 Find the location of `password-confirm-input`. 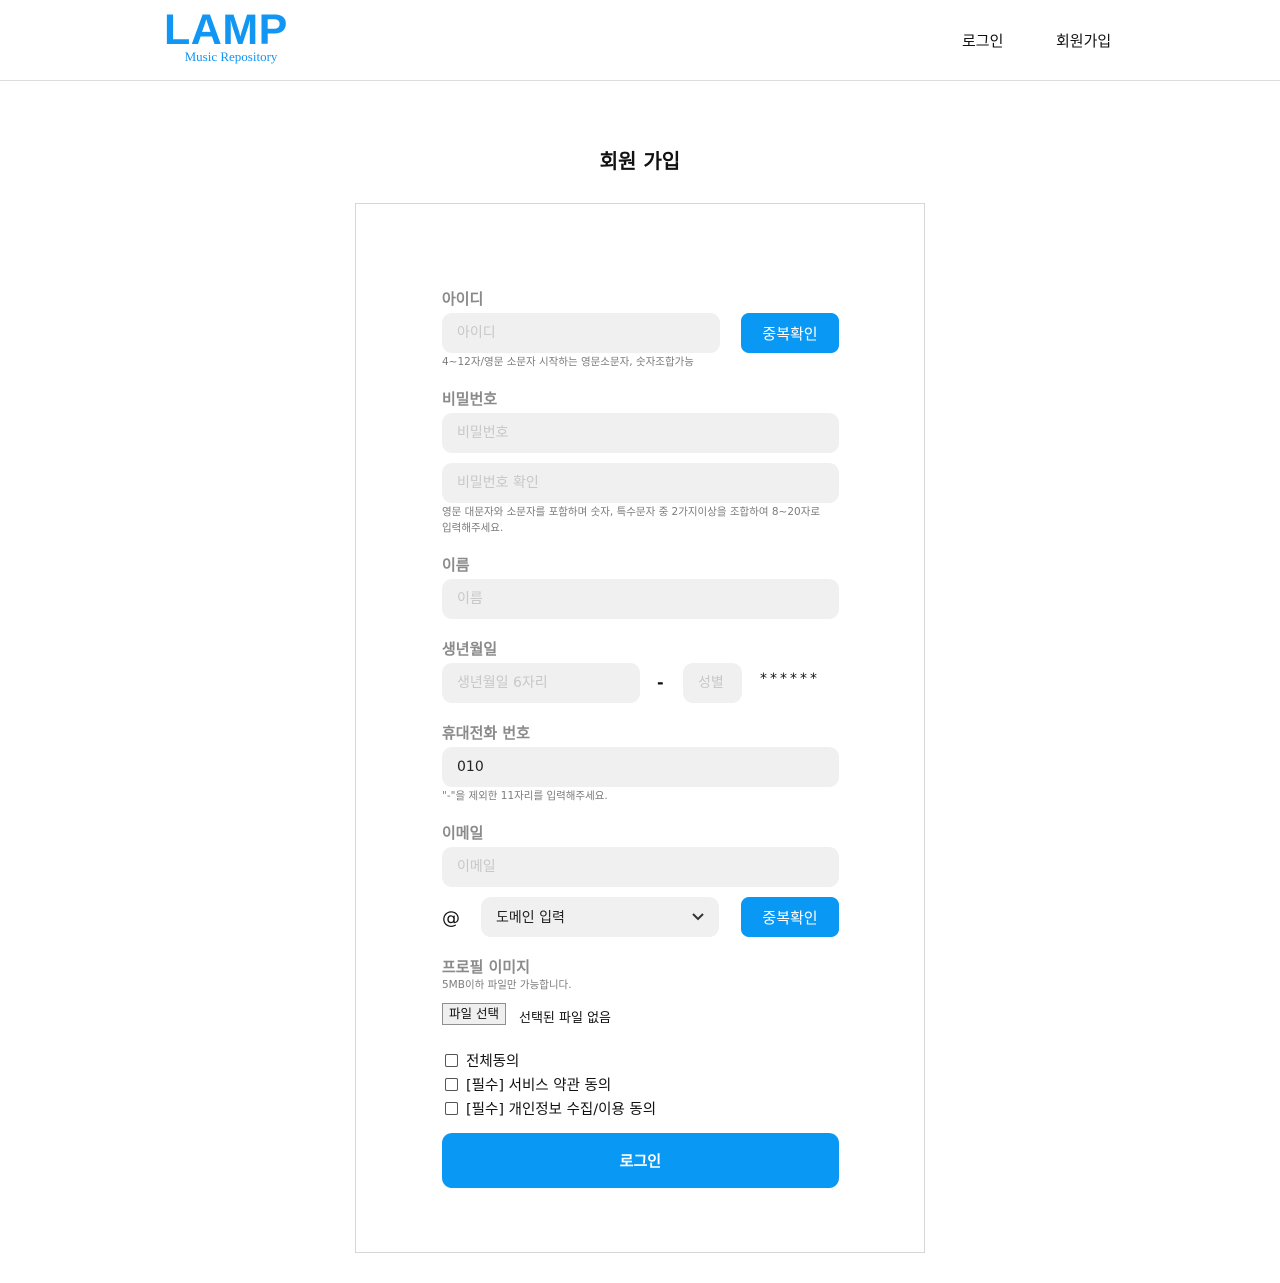

password-confirm-input is located at coordinates (640, 483).